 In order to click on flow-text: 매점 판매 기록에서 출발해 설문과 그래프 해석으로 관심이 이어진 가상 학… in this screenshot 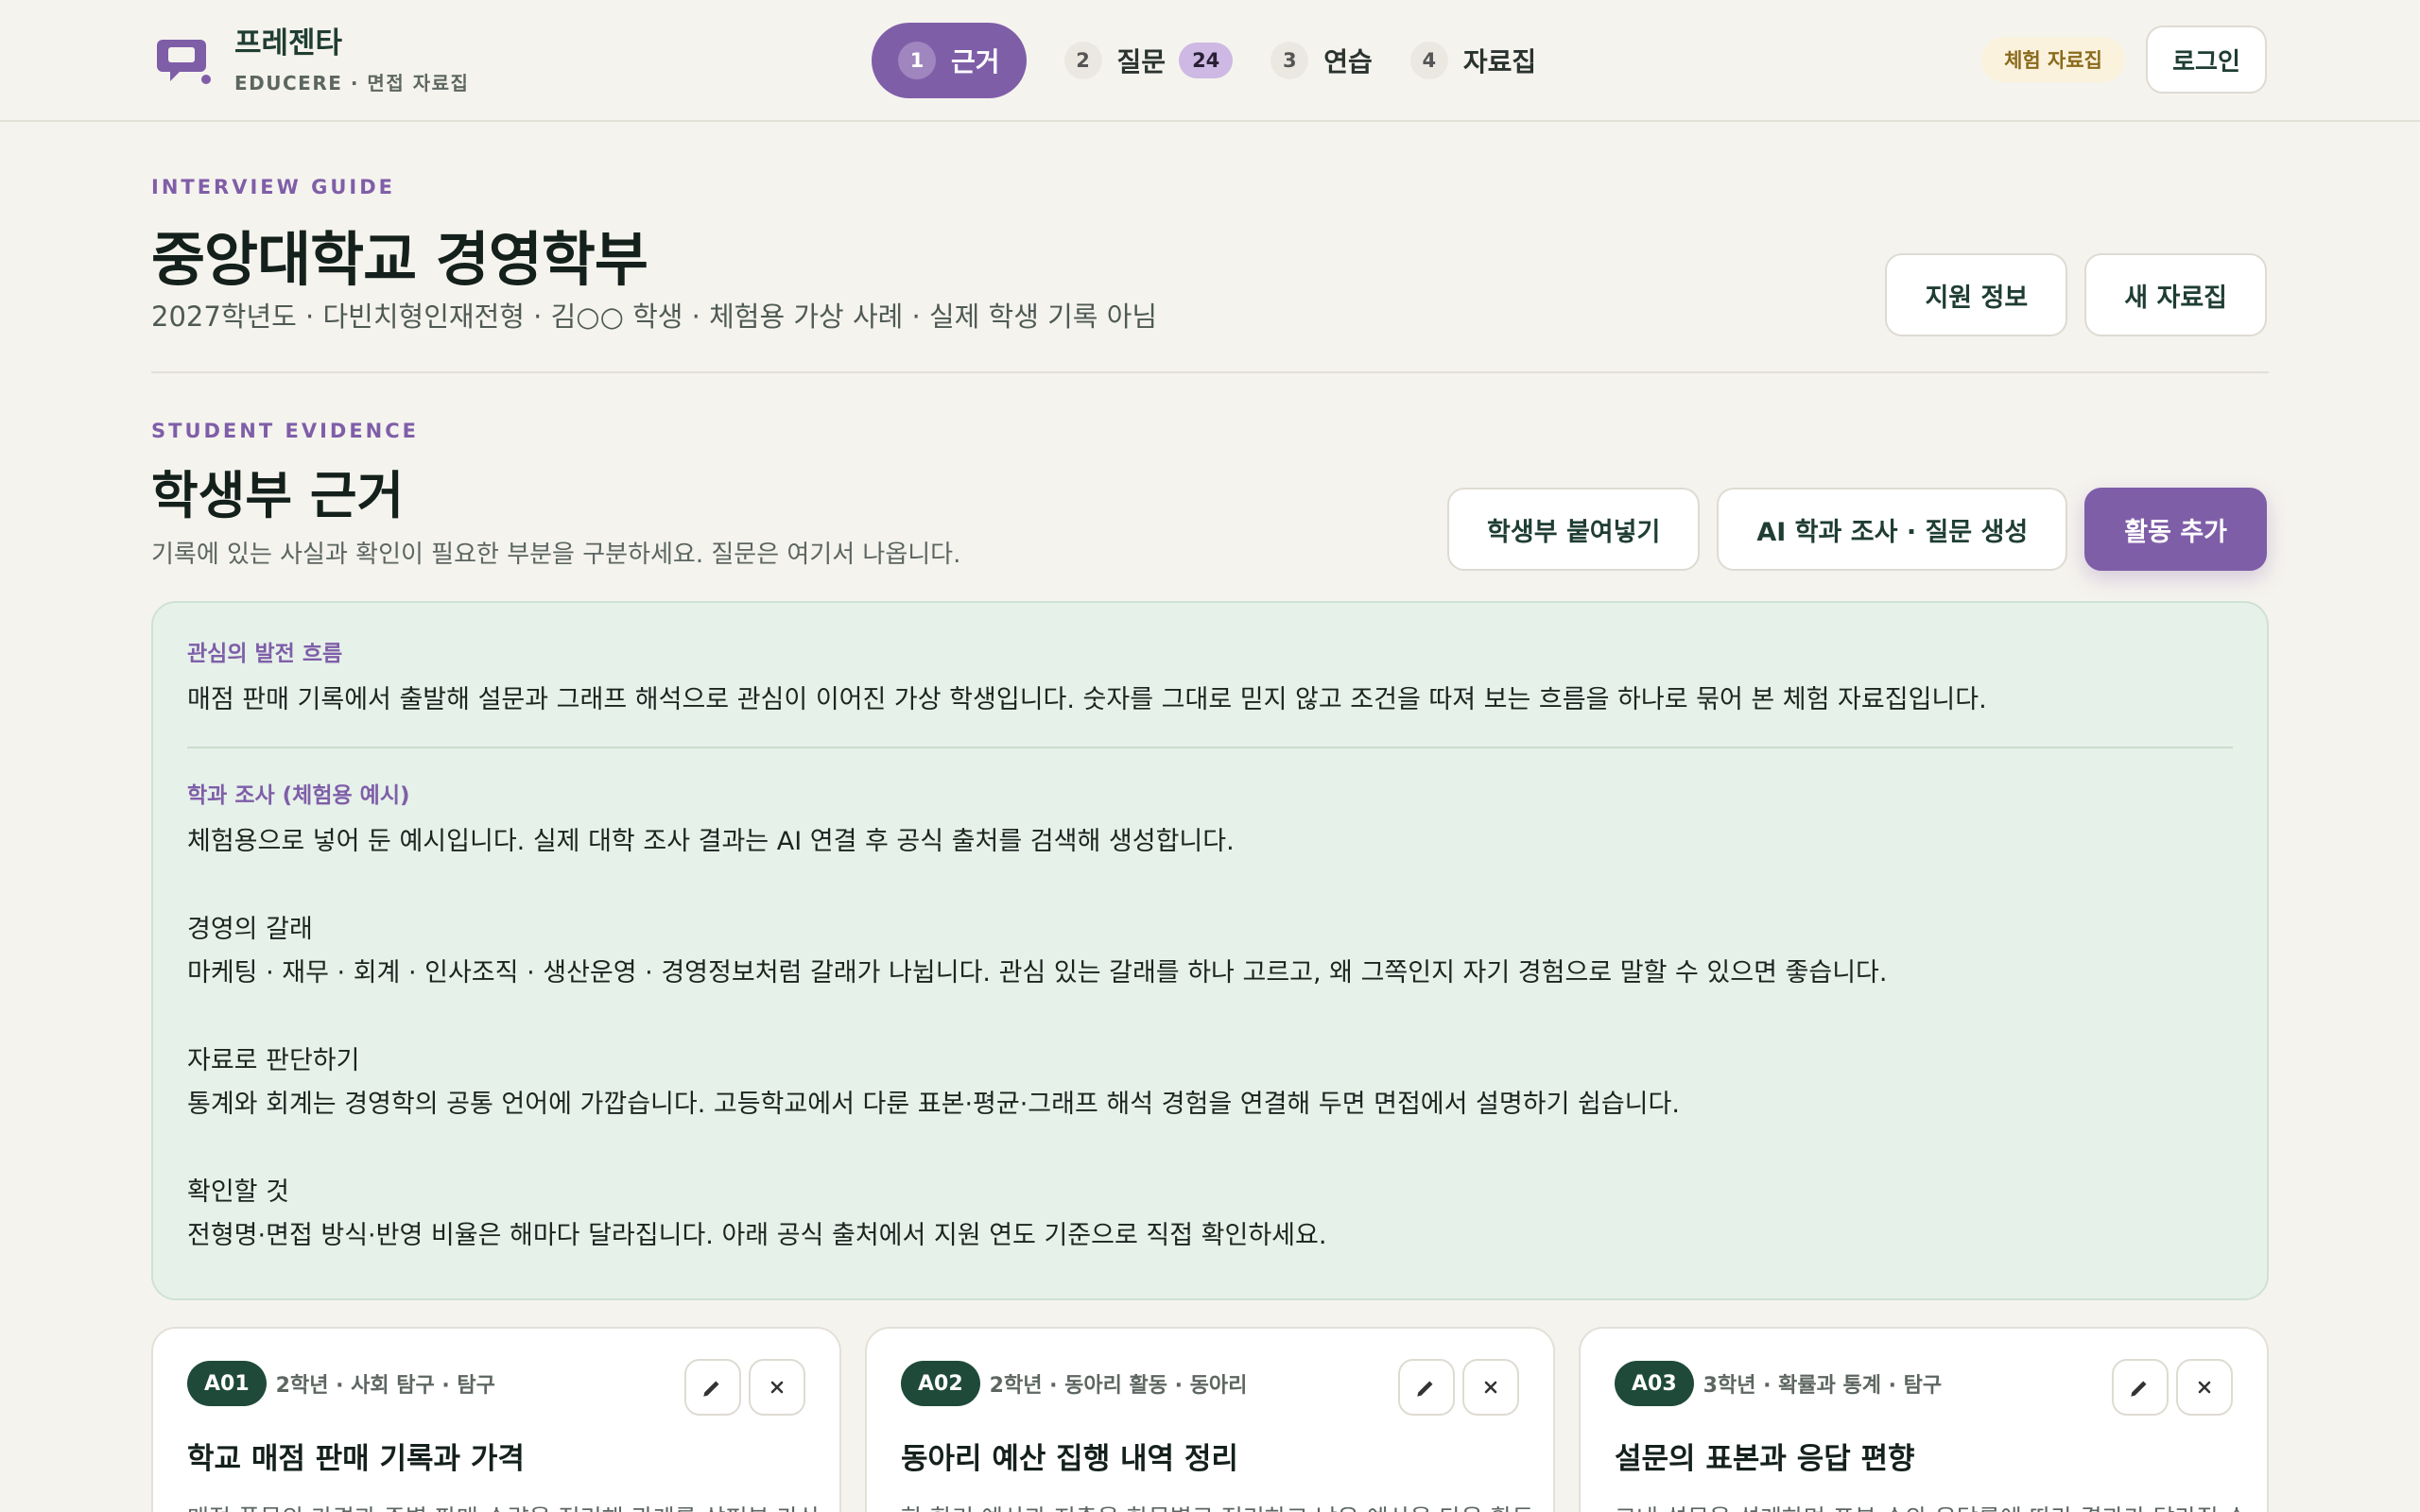, I will do `click(1087, 699)`.